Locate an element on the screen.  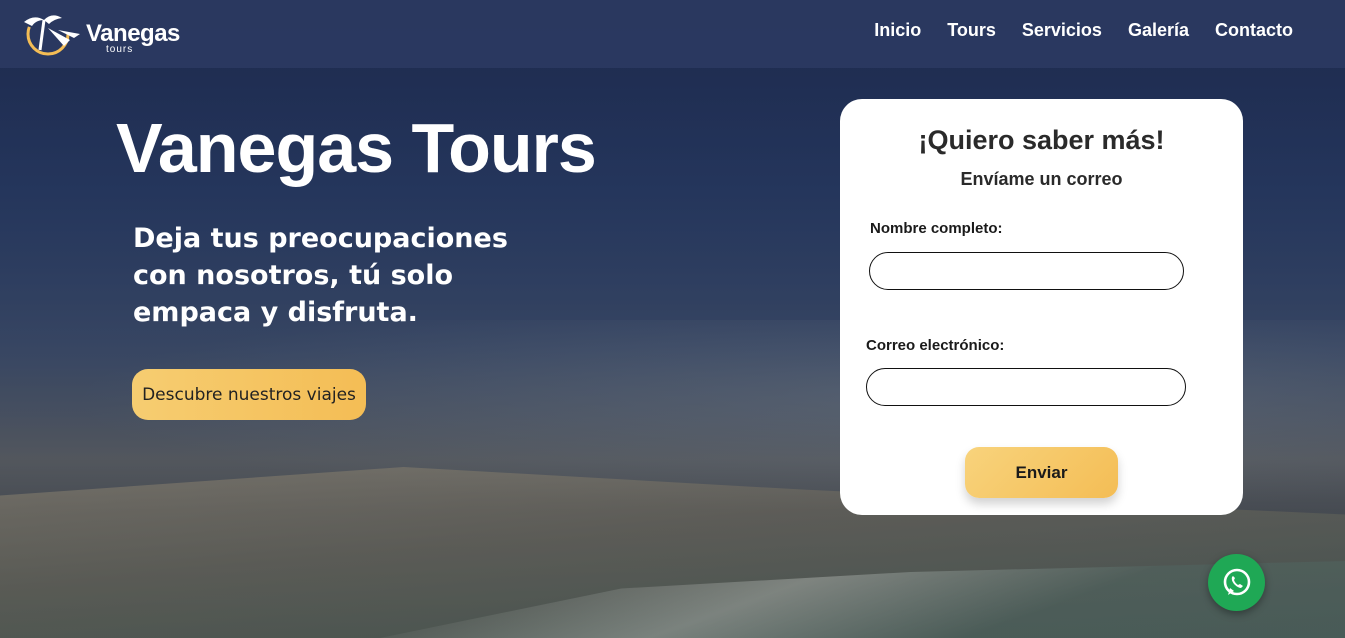
hero-title: Vanegas Tours is located at coordinates (356, 148).